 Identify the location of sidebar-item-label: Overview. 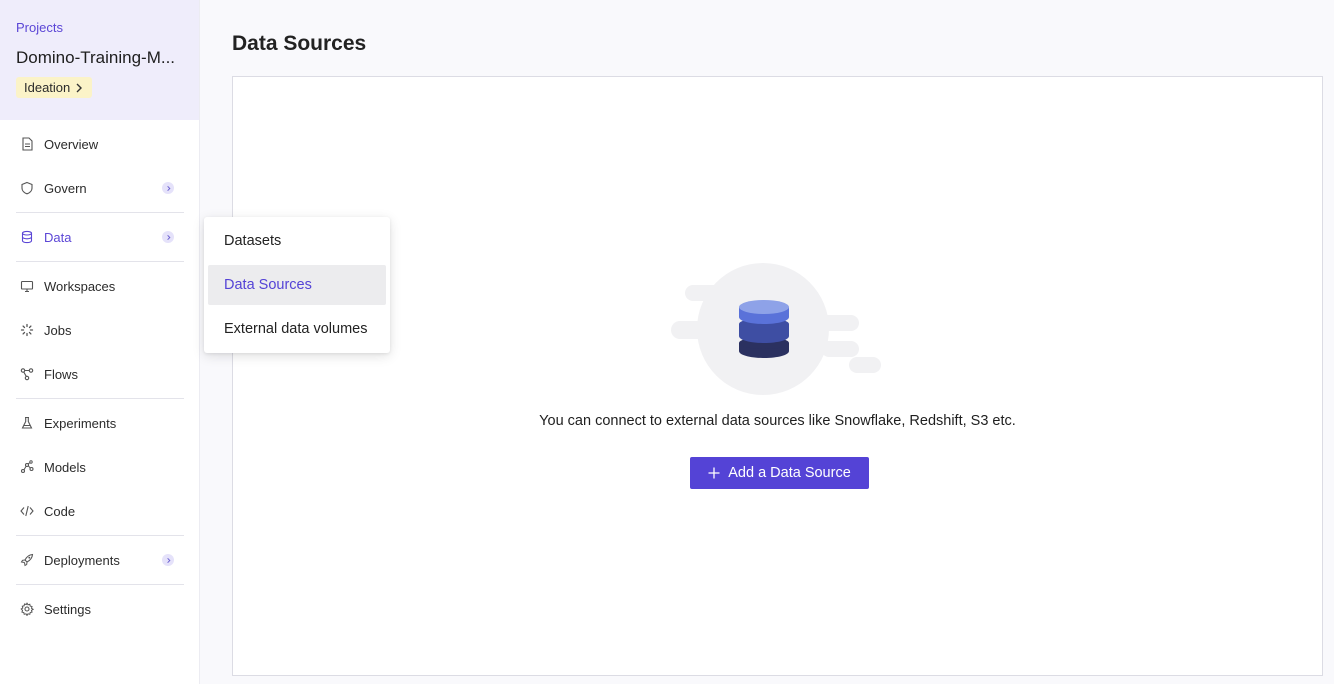
(71, 144).